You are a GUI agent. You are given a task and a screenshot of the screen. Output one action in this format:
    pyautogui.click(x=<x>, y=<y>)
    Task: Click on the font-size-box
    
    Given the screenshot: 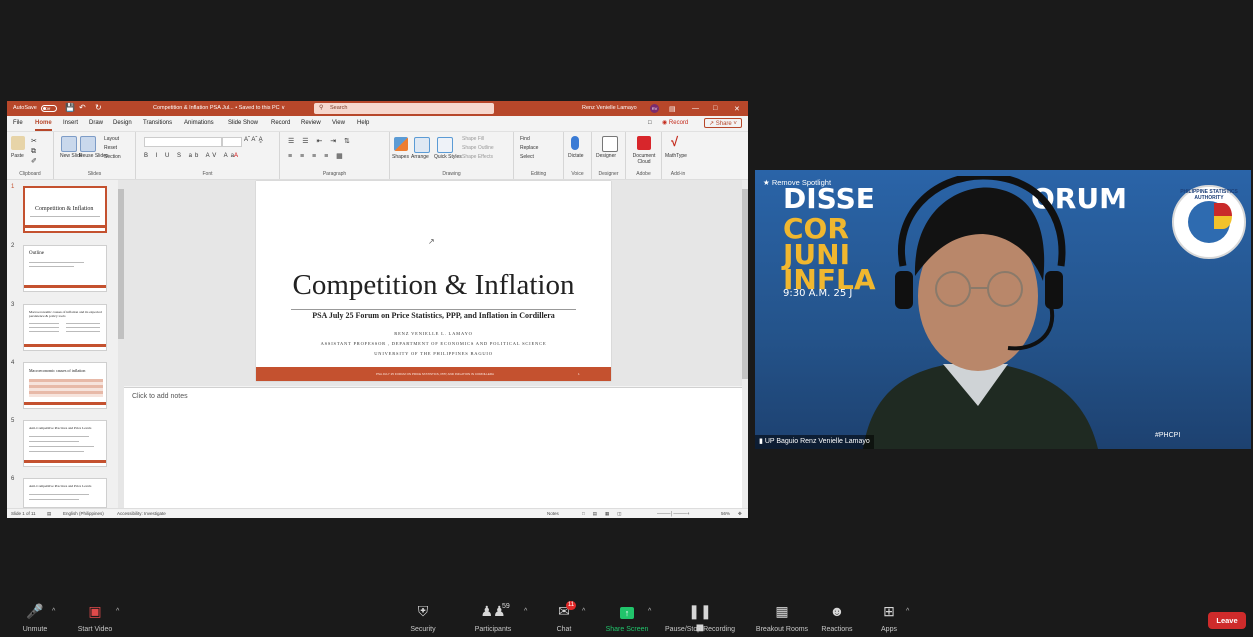 What is the action you would take?
    pyautogui.click(x=232, y=142)
    